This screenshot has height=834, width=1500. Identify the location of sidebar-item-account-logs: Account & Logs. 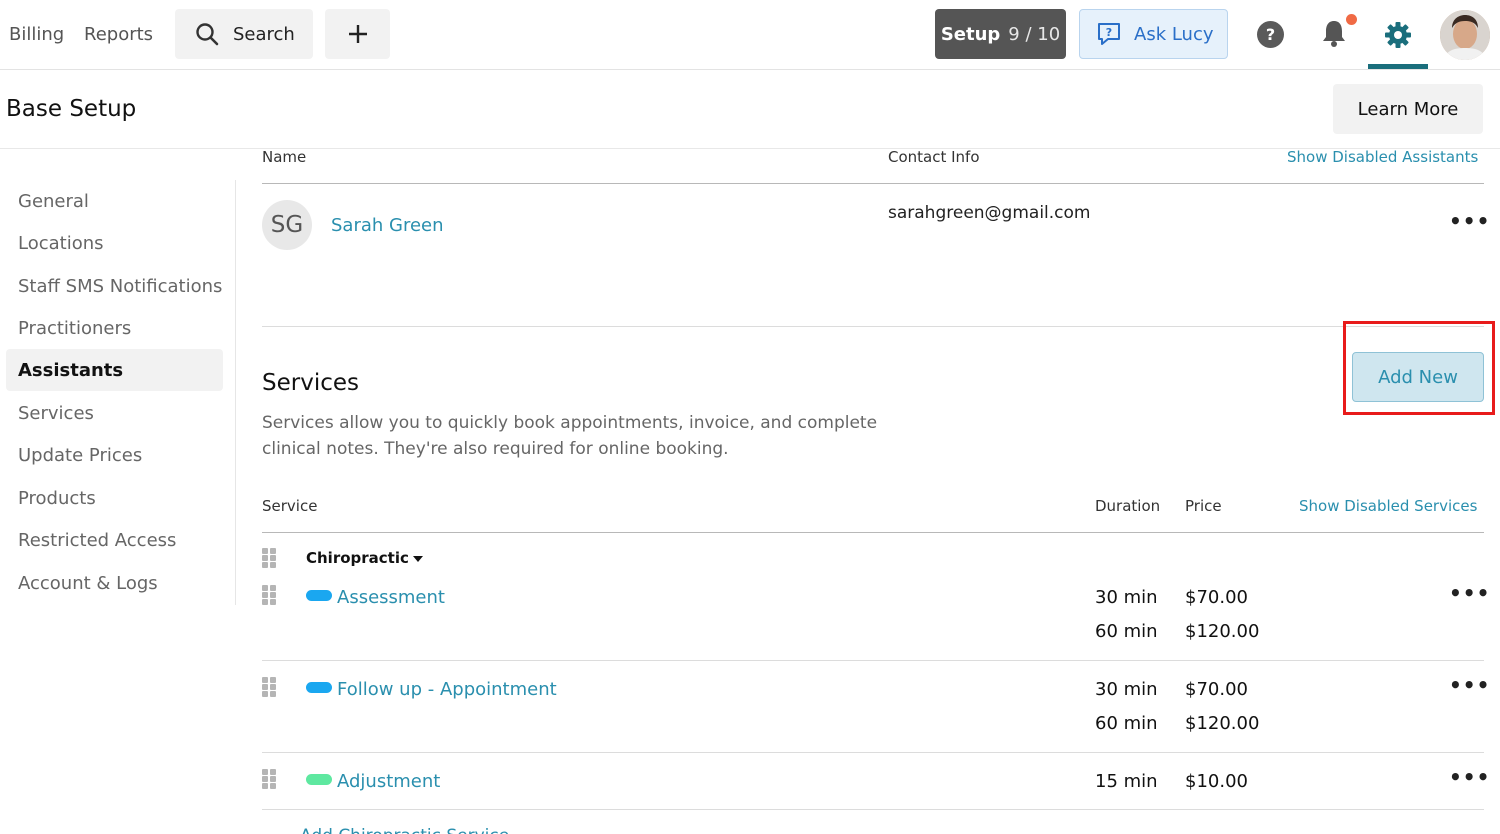
(114, 583).